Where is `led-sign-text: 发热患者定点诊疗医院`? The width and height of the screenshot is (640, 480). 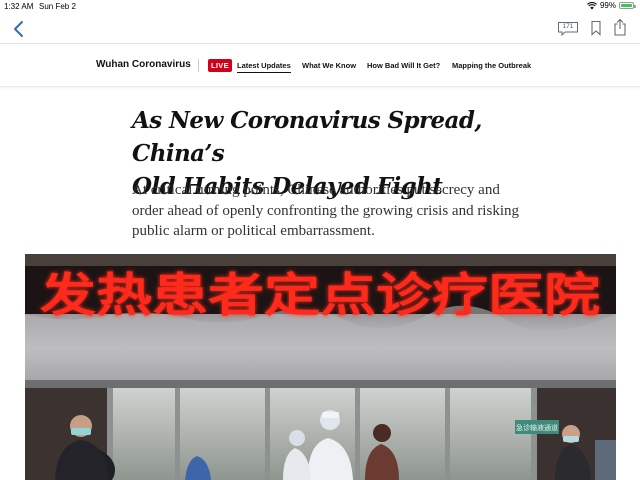
led-sign-text: 发热患者定点诊疗医院 is located at coordinates (320, 295).